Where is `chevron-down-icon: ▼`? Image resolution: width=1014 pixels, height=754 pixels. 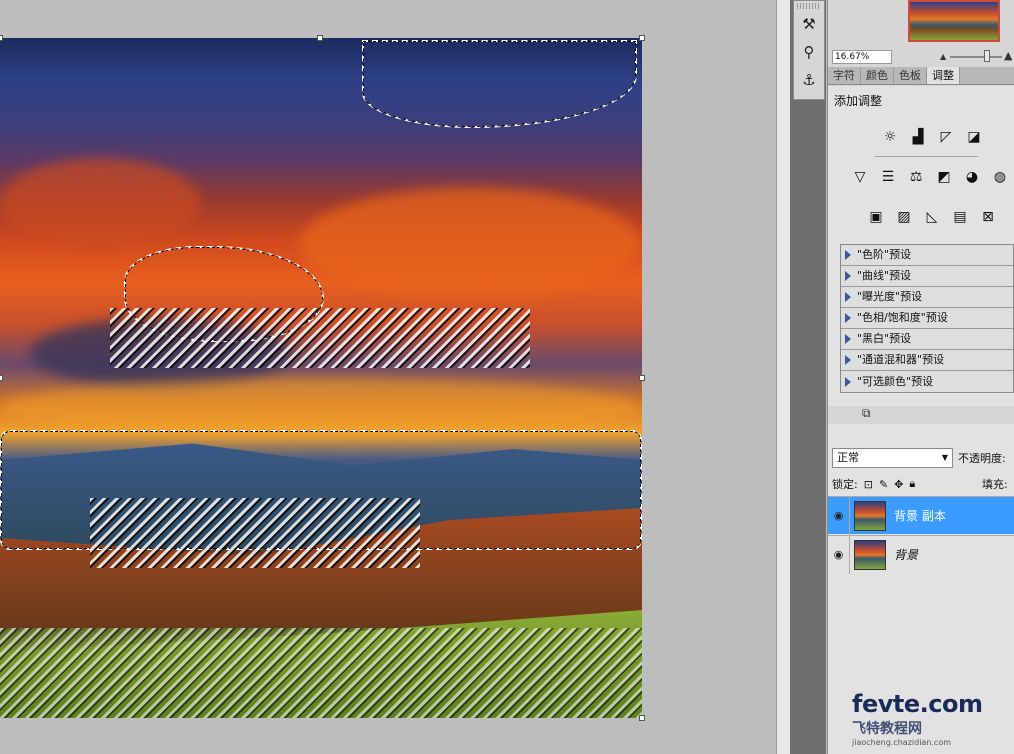 chevron-down-icon: ▼ is located at coordinates (944, 457).